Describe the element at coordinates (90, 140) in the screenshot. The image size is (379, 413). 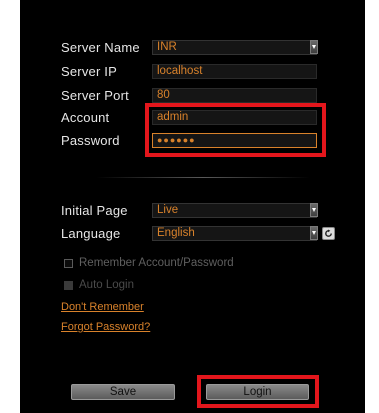
I see `password-label: Password` at that location.